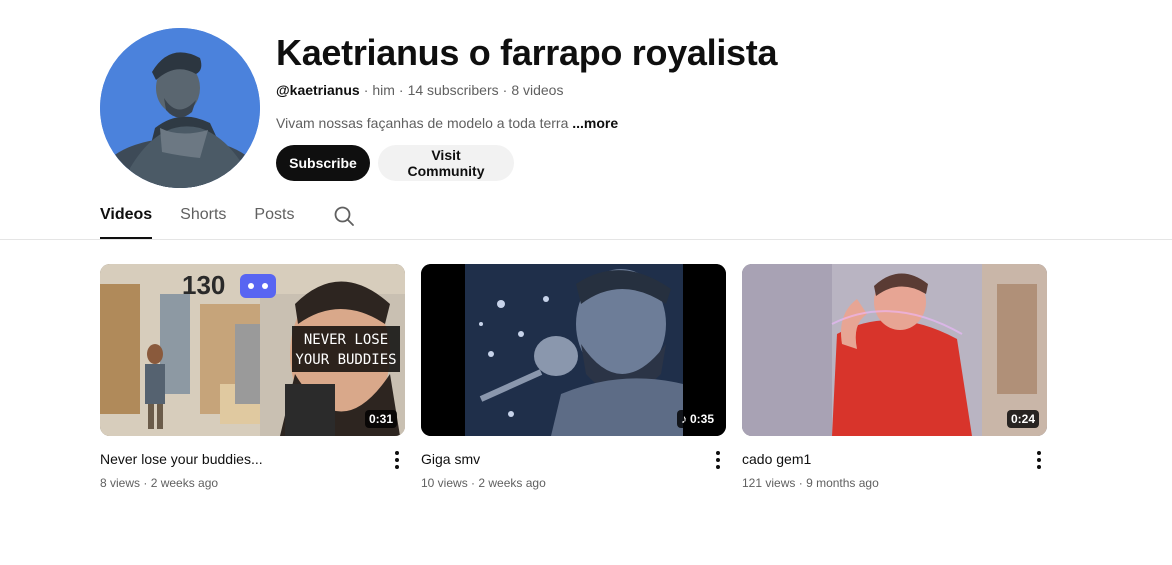 The height and width of the screenshot is (565, 1172). What do you see at coordinates (203, 219) in the screenshot?
I see `tab-shorts: Shorts` at bounding box center [203, 219].